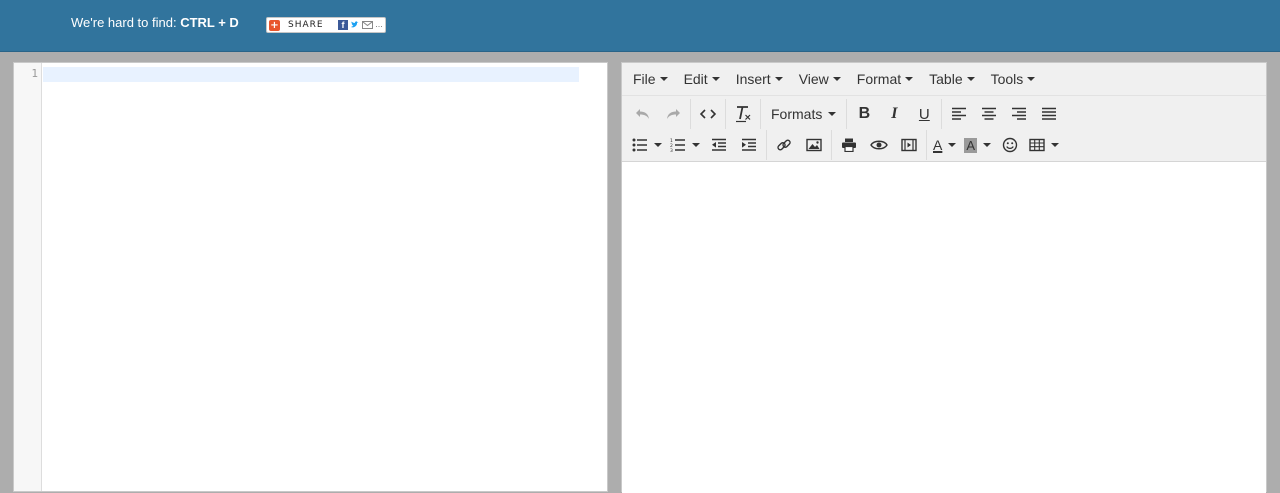 The width and height of the screenshot is (1280, 493). I want to click on print-icon, so click(849, 145).